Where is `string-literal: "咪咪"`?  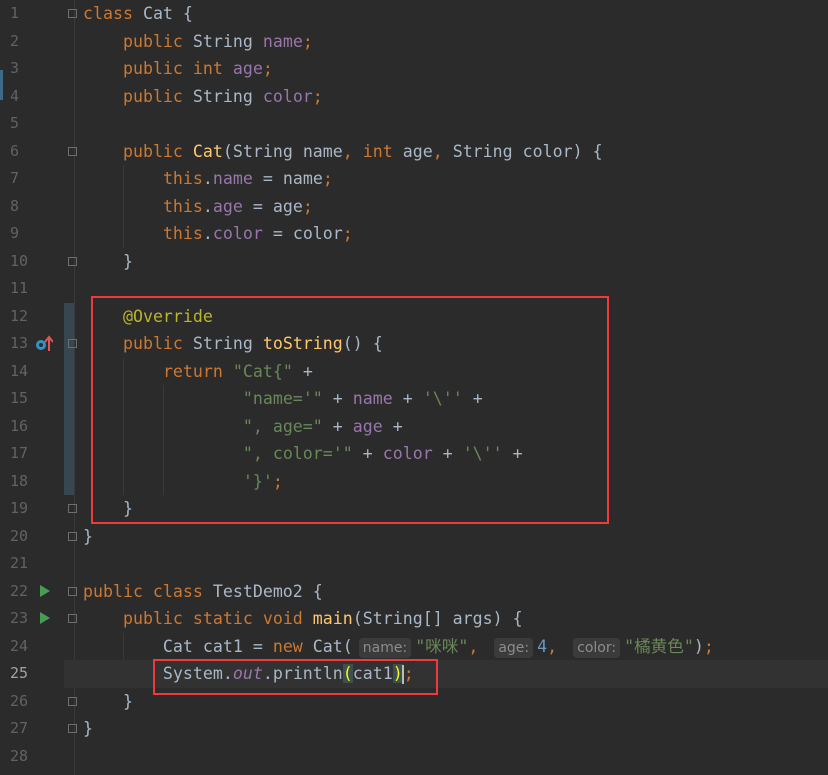
string-literal: "咪咪" is located at coordinates (441, 646).